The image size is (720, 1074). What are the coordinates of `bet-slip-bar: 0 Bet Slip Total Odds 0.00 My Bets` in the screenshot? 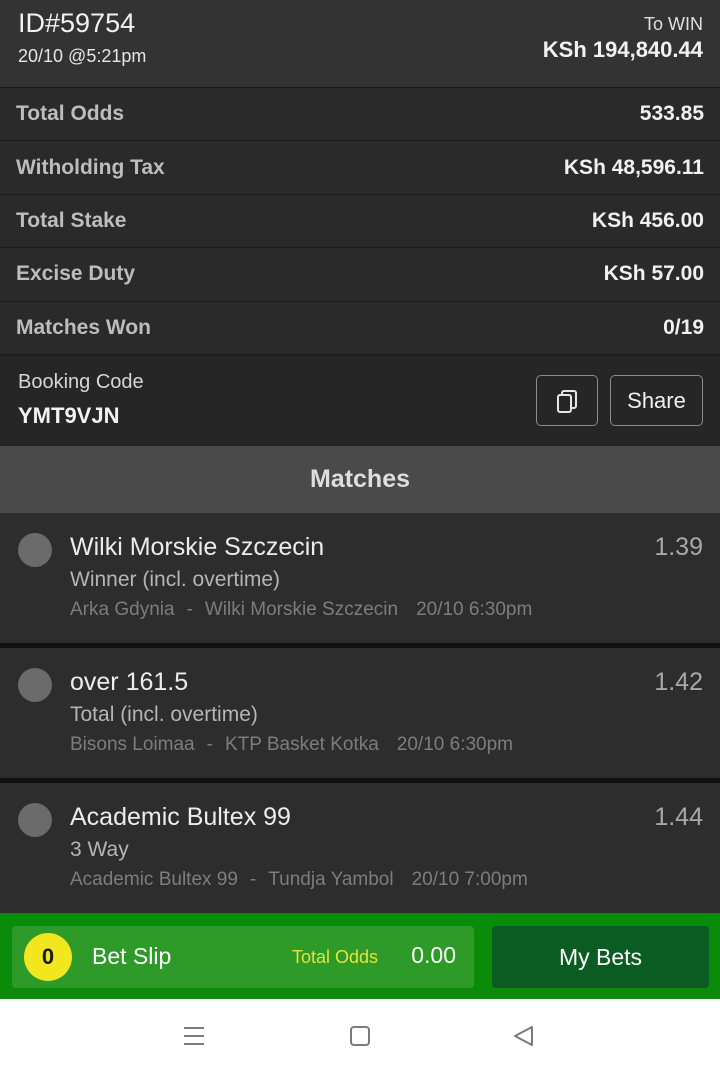 It's located at (360, 956).